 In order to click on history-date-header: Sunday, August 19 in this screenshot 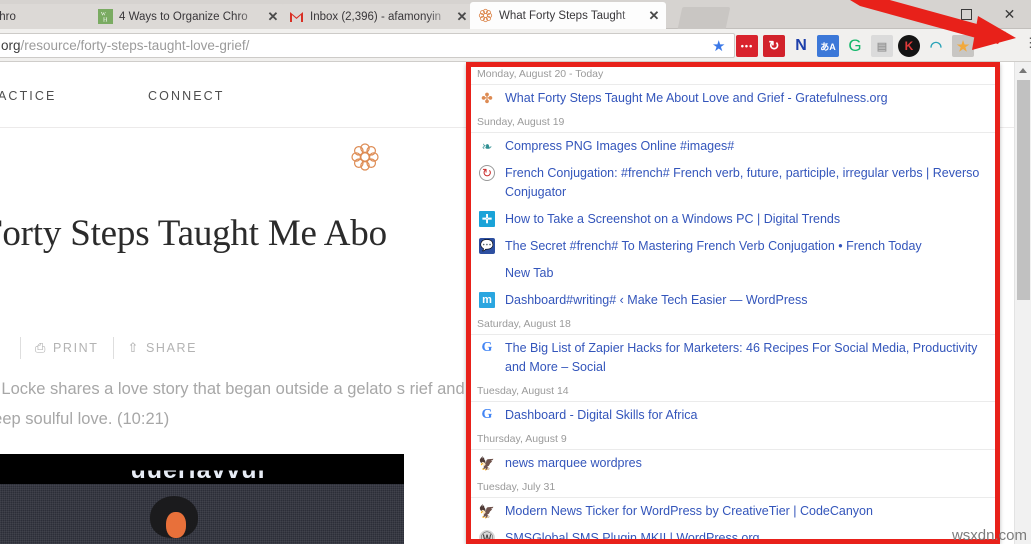, I will do `click(733, 122)`.